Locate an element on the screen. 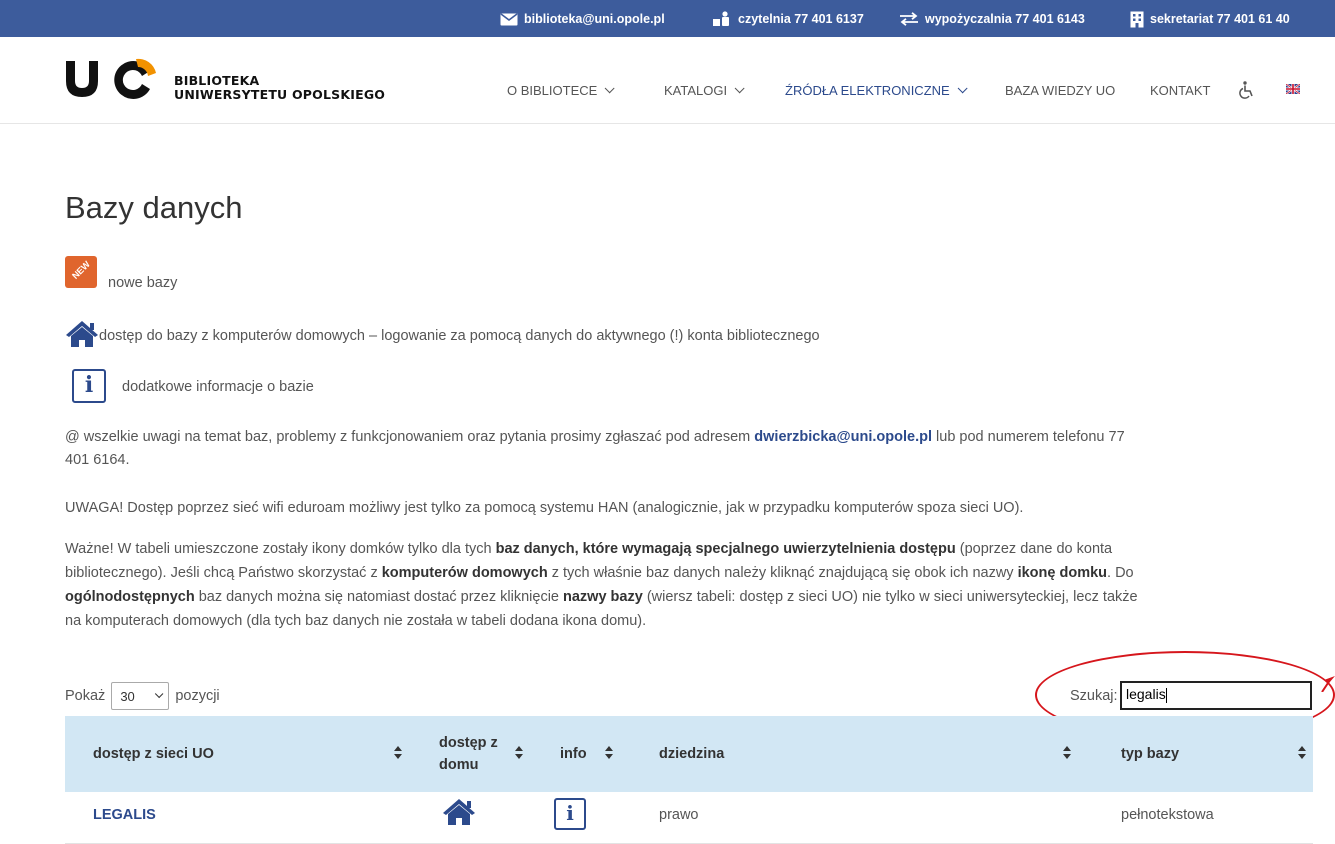 The width and height of the screenshot is (1335, 844). nav-label: KONTAKT is located at coordinates (1180, 90).